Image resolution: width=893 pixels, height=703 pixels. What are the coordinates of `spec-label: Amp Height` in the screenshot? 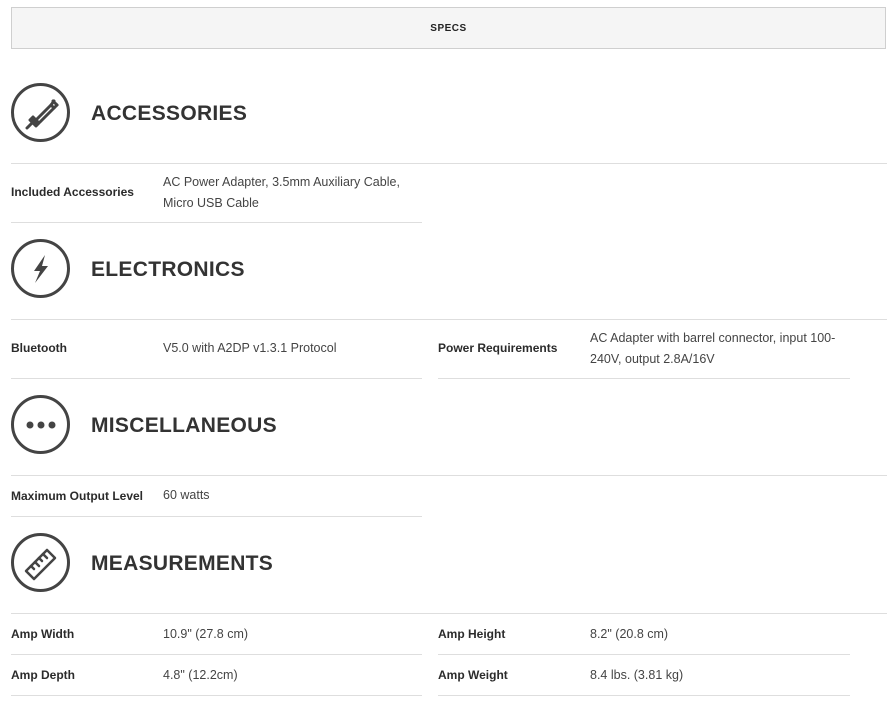 It's located at (472, 634).